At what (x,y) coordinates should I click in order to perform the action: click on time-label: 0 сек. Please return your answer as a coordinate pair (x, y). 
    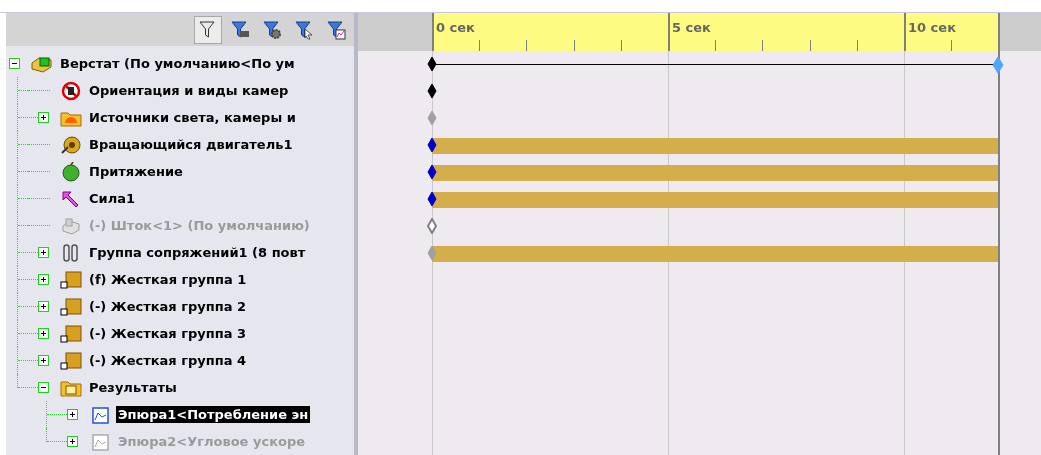
    Looking at the image, I should click on (453, 32).